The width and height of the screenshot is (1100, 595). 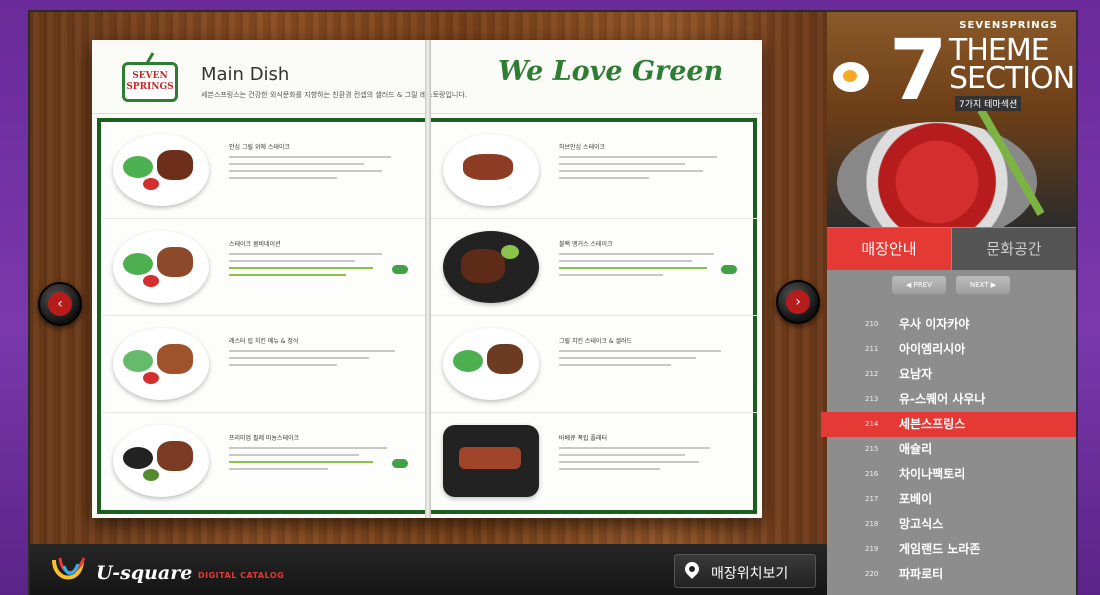 I want to click on store-name: 요남자, so click(x=916, y=374).